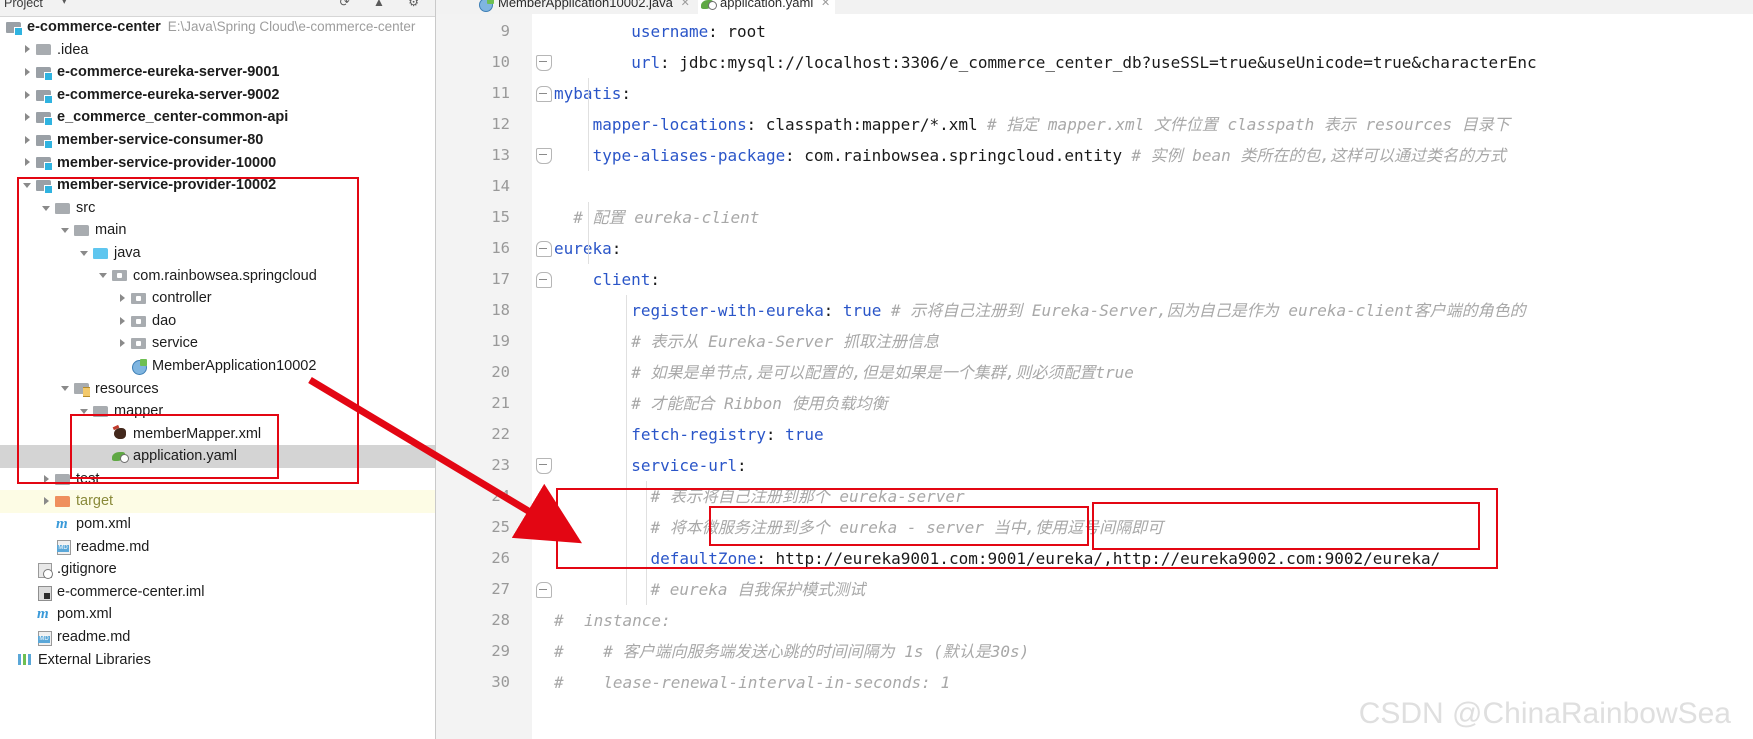 The height and width of the screenshot is (739, 1753). What do you see at coordinates (217, 434) in the screenshot?
I see `tree-item-membermapper-xml: memberMapper.xml` at bounding box center [217, 434].